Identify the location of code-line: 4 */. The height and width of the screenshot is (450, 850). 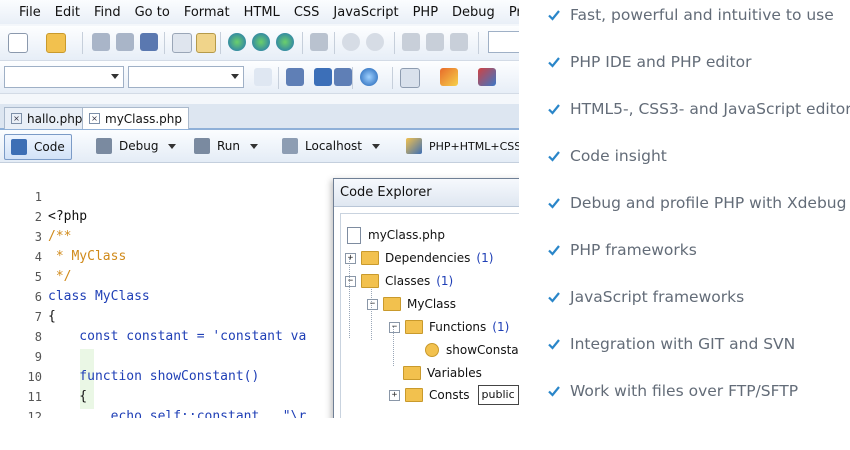
(36, 255).